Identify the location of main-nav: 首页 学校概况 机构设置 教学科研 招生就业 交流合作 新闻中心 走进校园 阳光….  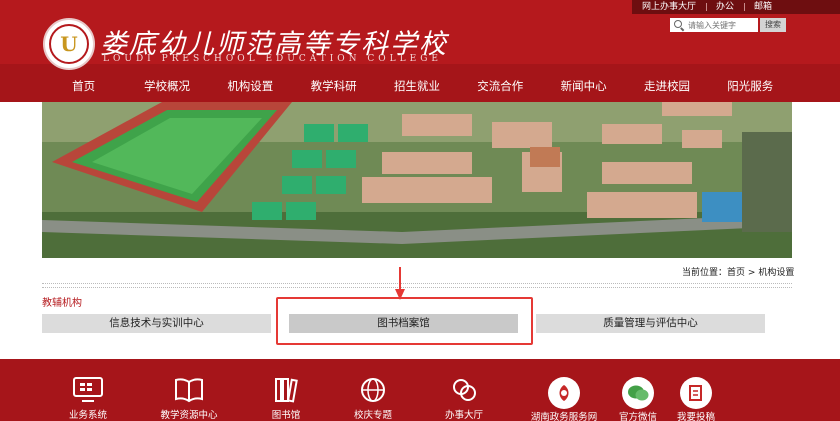
(417, 86).